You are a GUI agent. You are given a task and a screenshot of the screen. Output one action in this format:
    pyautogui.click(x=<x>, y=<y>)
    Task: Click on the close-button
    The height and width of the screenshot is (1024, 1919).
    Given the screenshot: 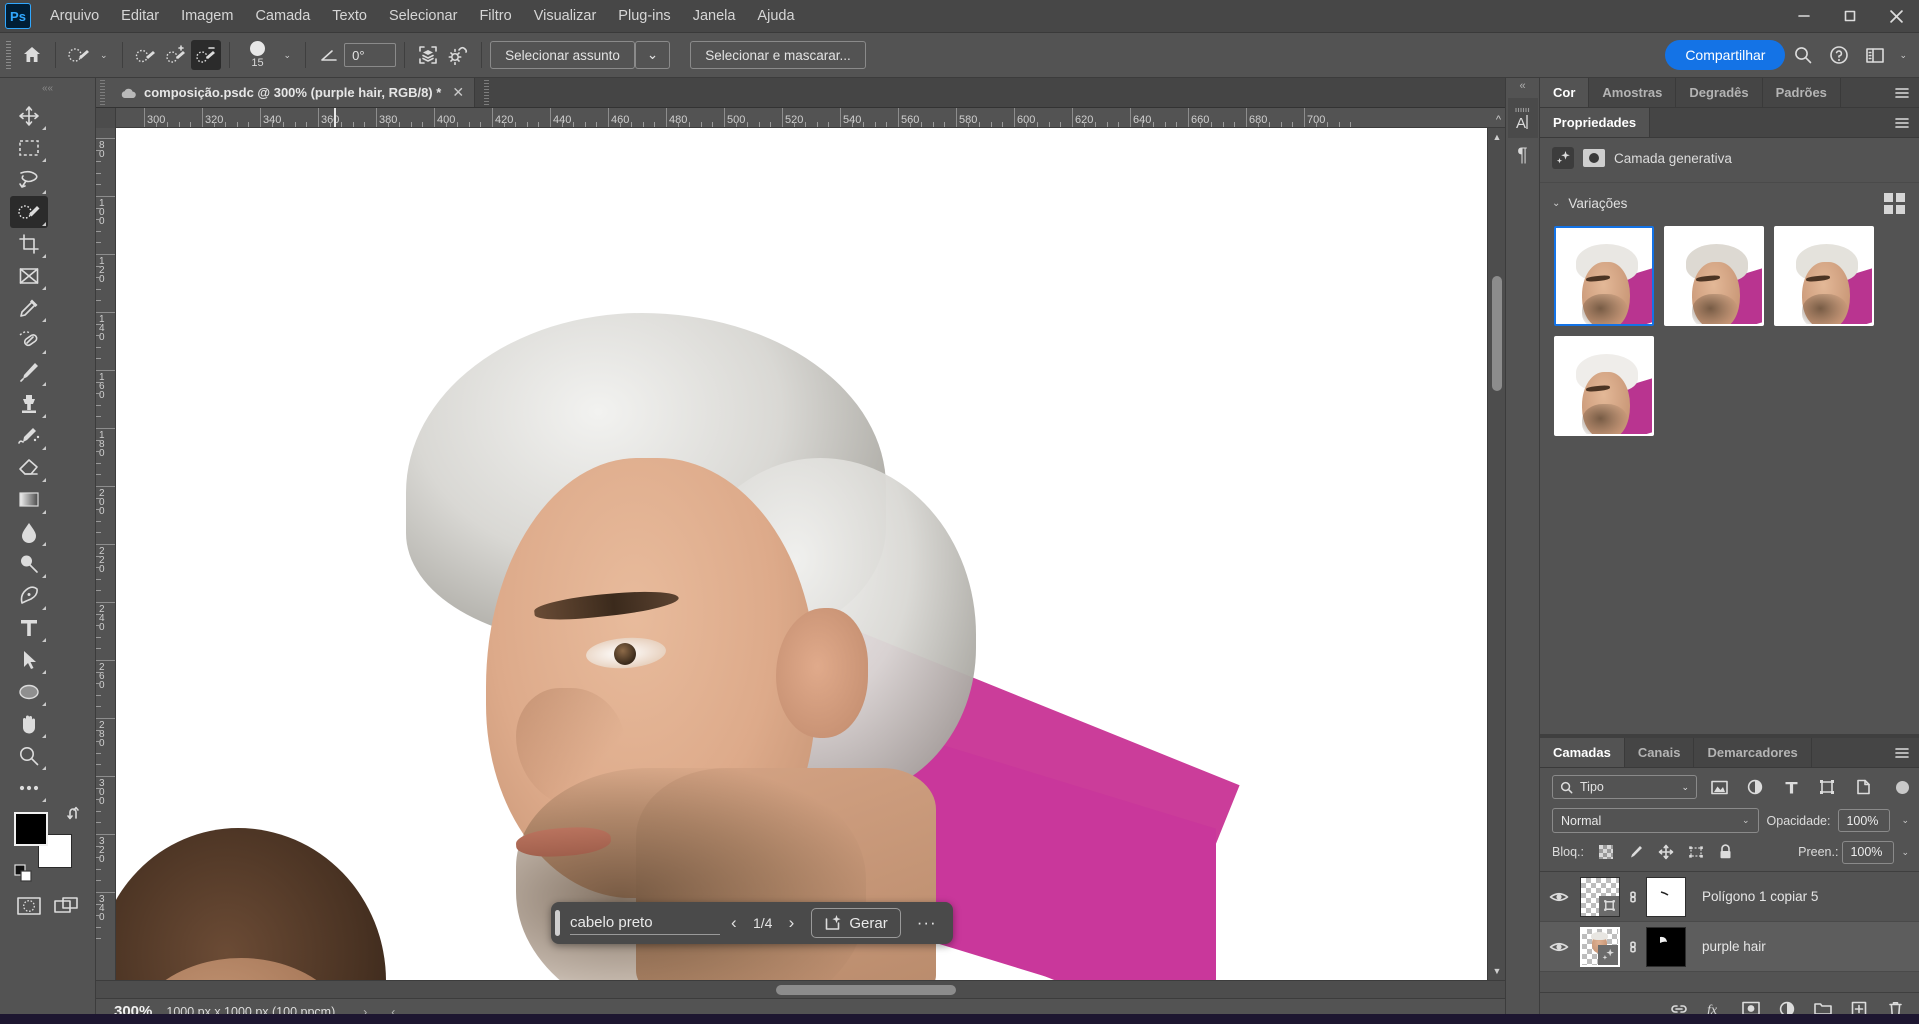 What is the action you would take?
    pyautogui.click(x=1896, y=16)
    